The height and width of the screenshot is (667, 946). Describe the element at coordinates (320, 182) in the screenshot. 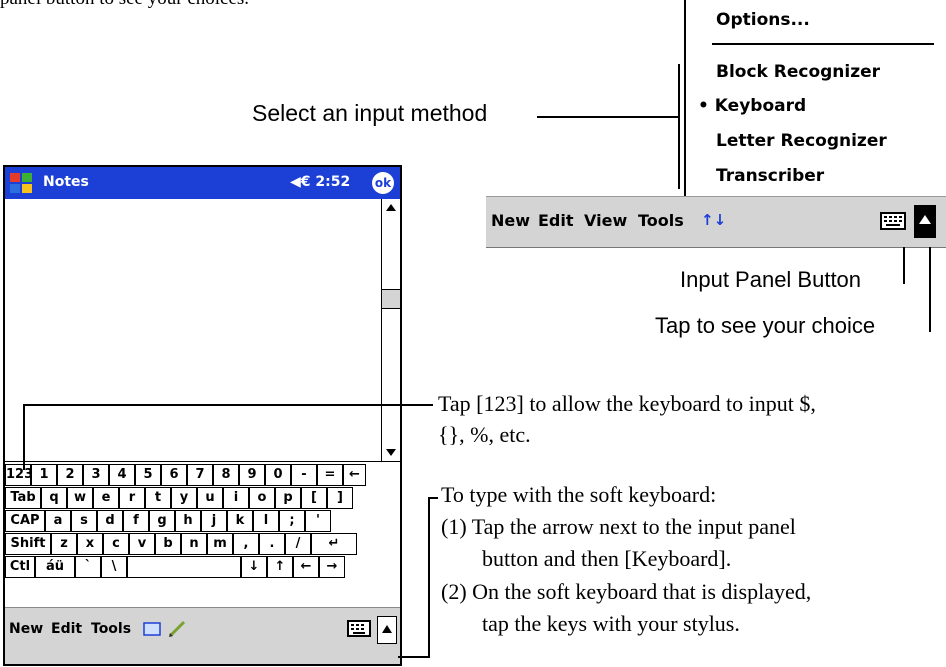

I see `volume-time: ◀€ 2:52` at that location.